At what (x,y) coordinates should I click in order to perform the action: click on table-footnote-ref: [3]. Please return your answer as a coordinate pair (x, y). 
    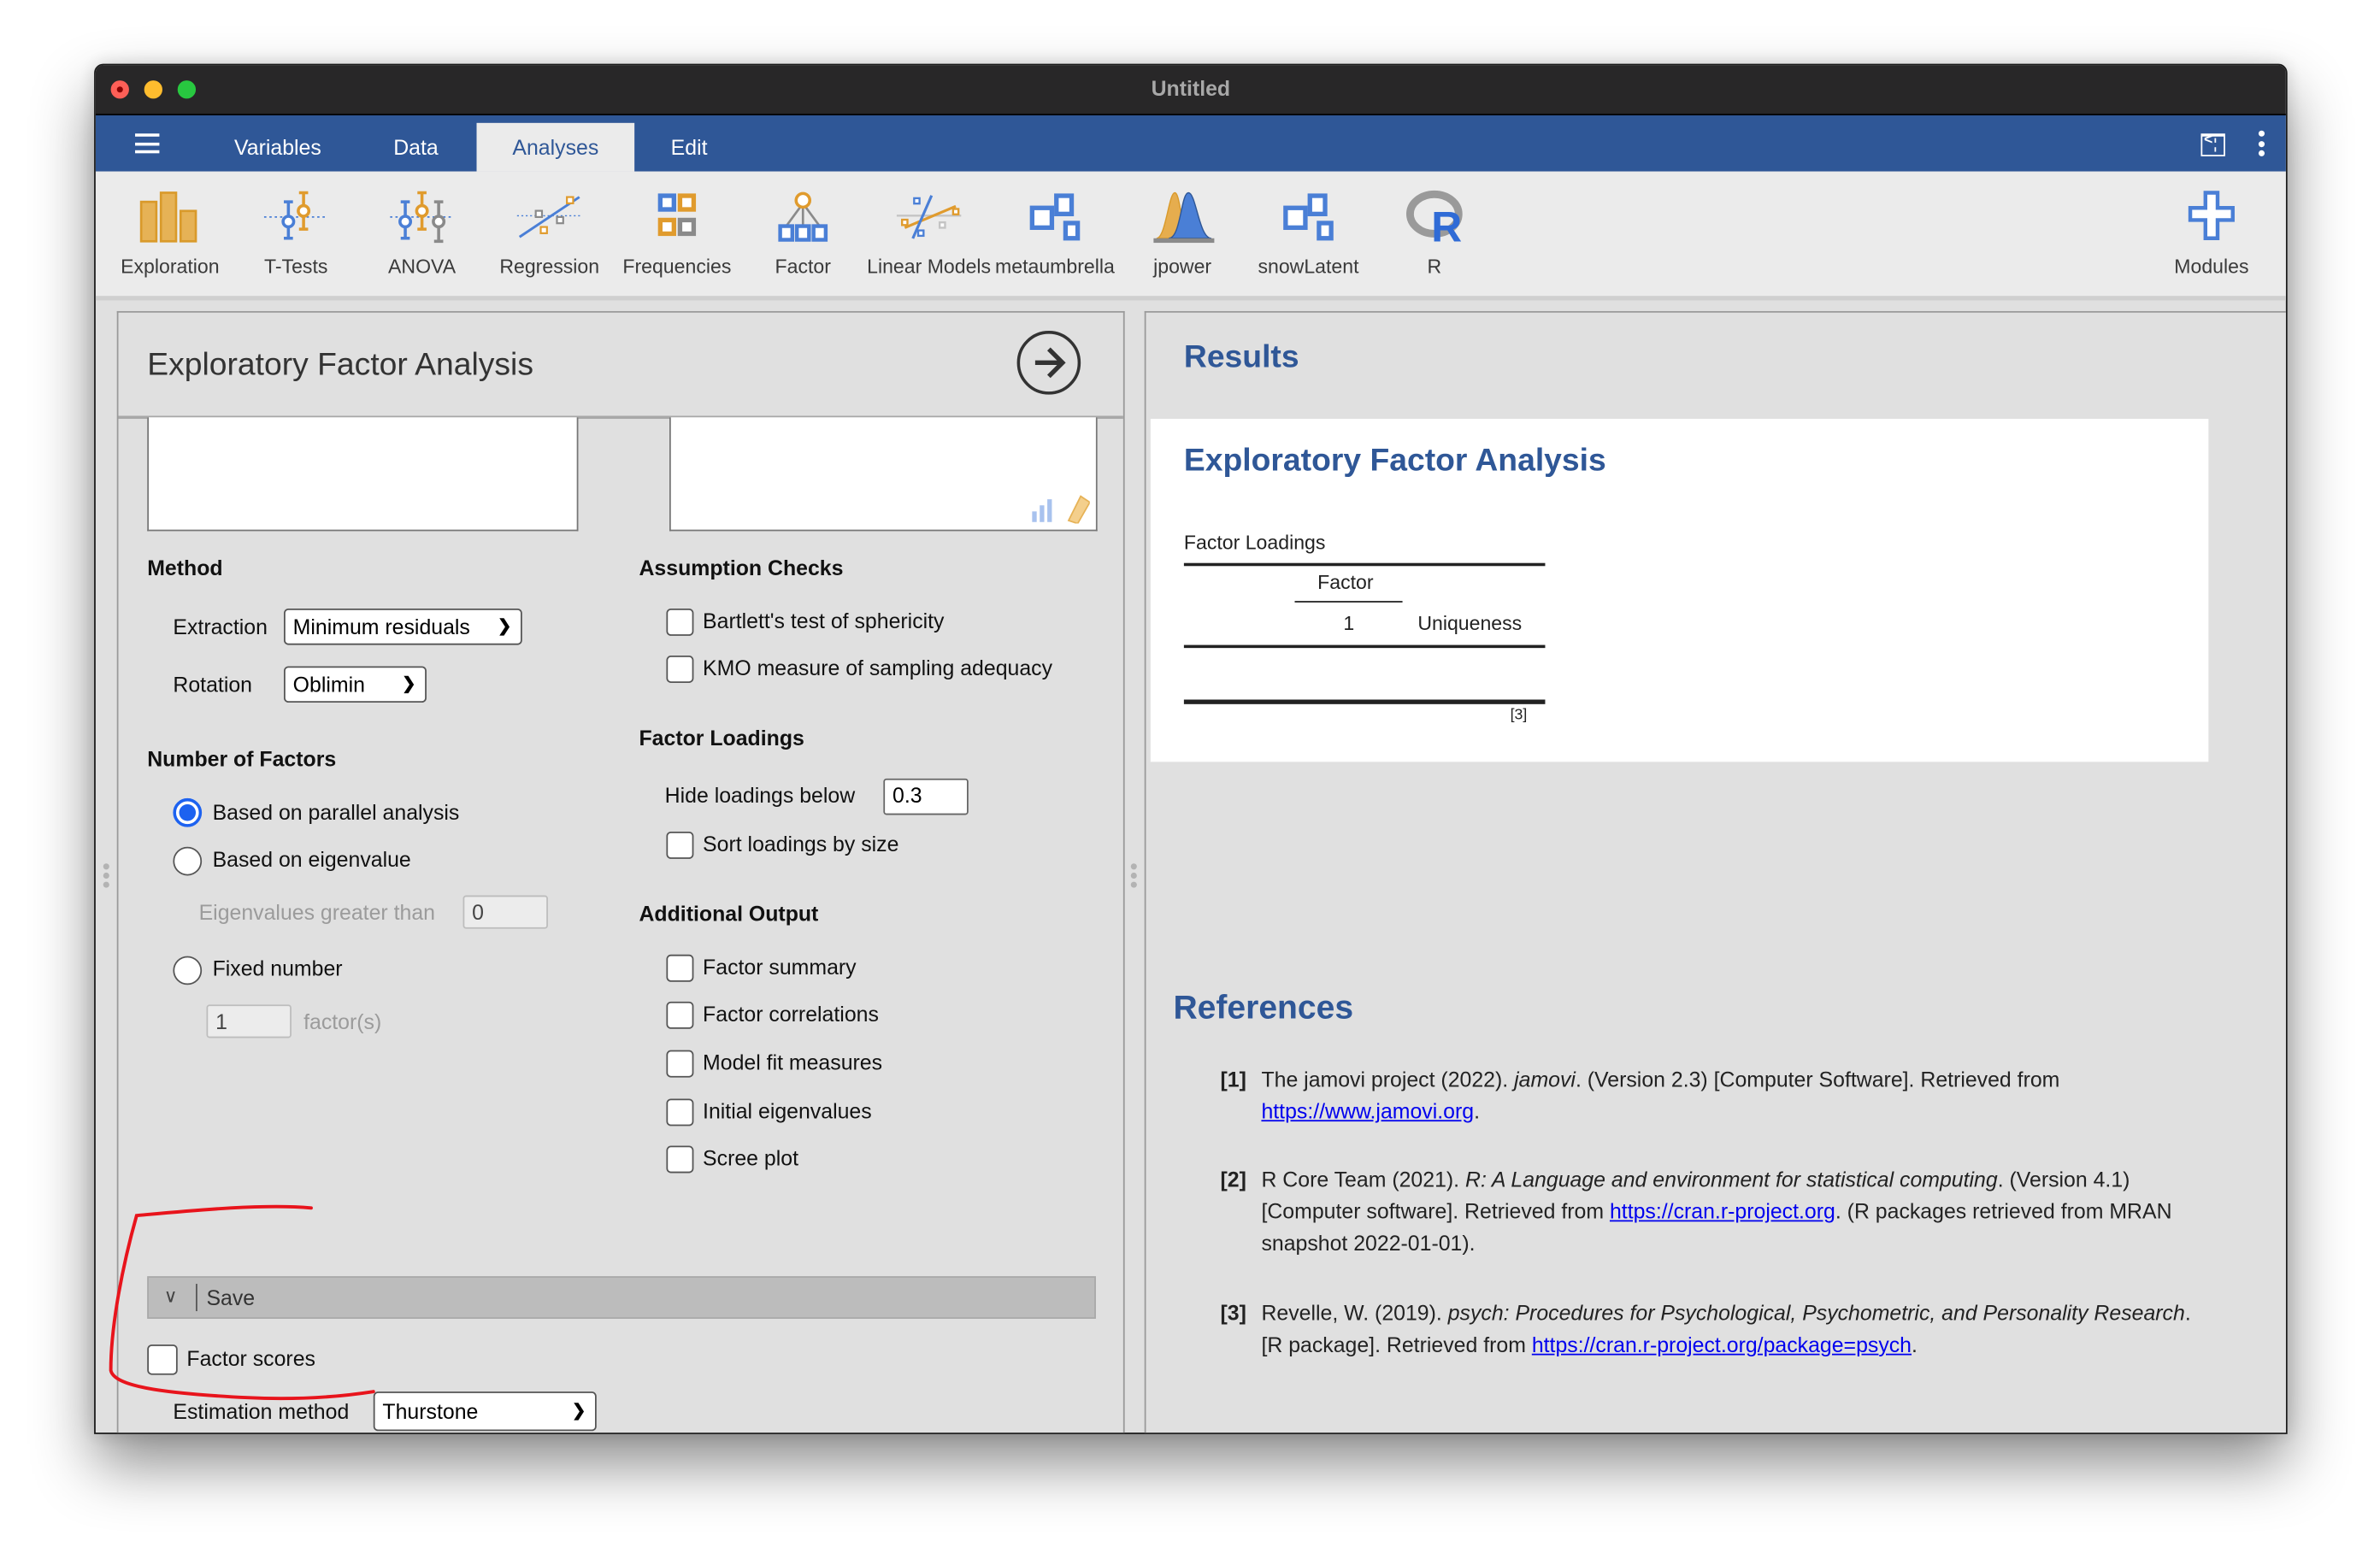
    Looking at the image, I should click on (1520, 715).